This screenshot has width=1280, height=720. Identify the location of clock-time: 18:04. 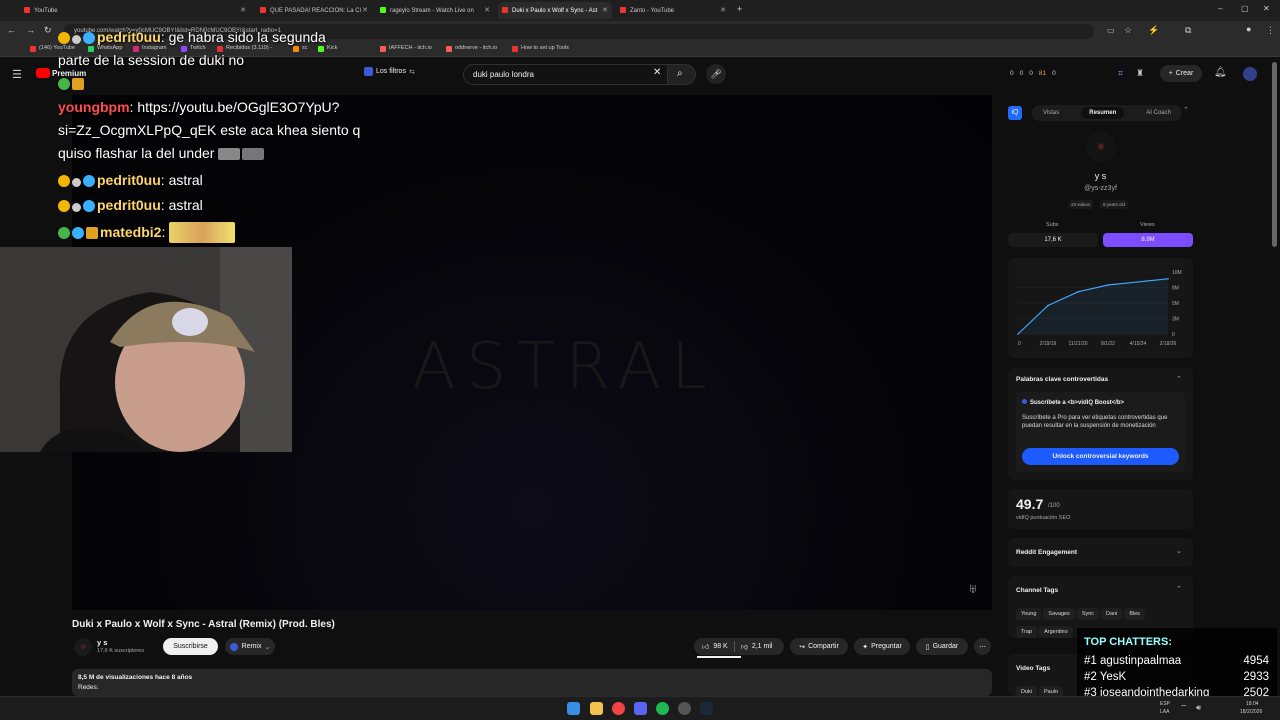
(1252, 704).